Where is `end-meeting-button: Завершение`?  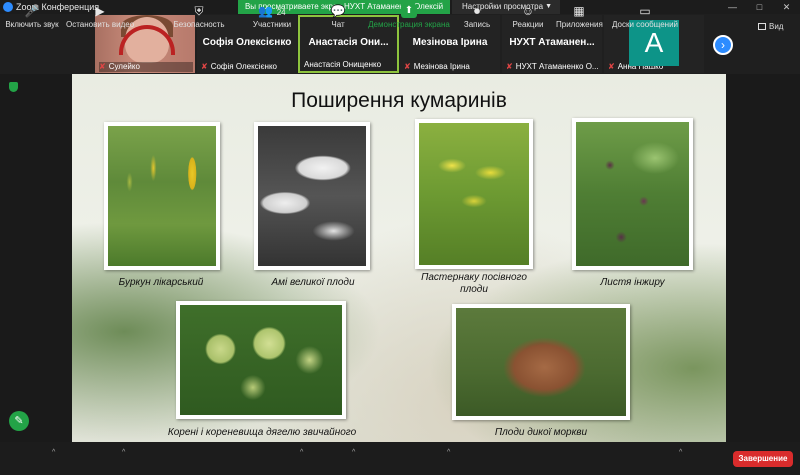
end-meeting-button: Завершение is located at coordinates (763, 459).